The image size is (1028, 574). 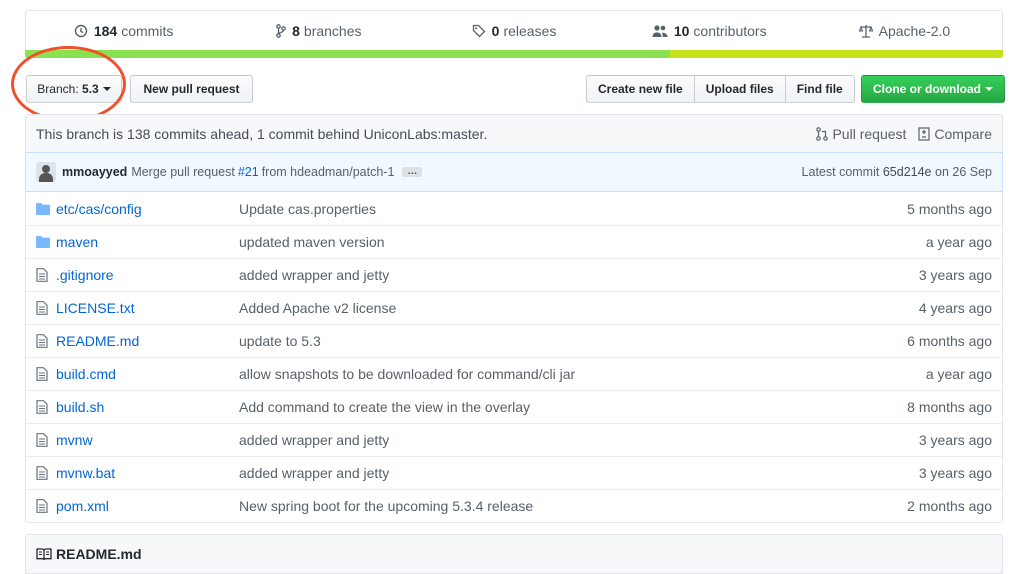 What do you see at coordinates (840, 172) in the screenshot?
I see `latest-commit-label: Latest commit` at bounding box center [840, 172].